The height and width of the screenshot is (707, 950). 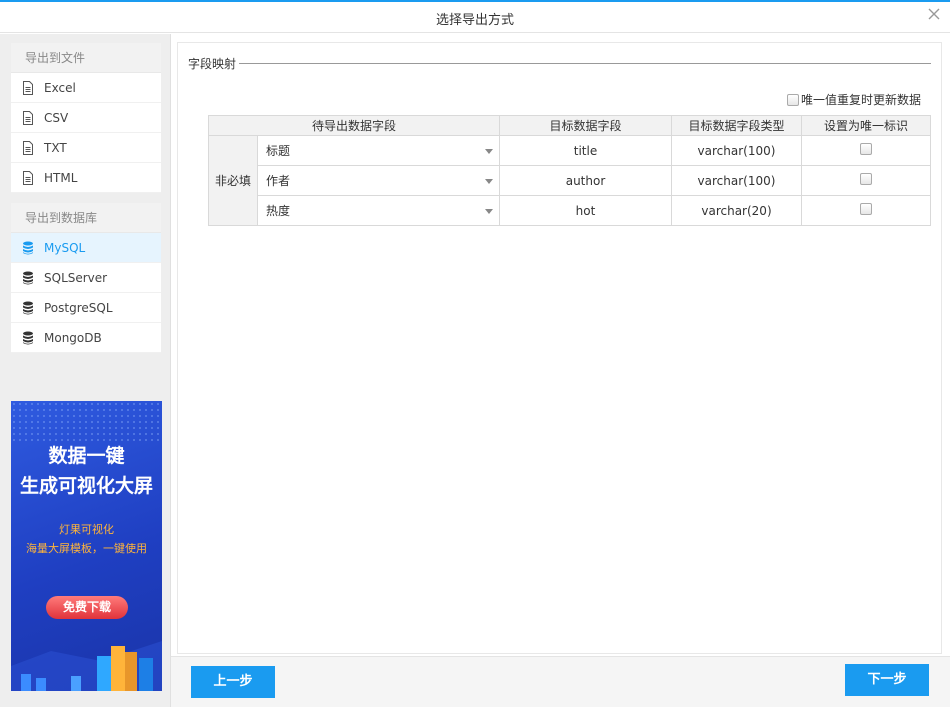 I want to click on banner-headline-1: 数据一键, so click(x=86, y=456).